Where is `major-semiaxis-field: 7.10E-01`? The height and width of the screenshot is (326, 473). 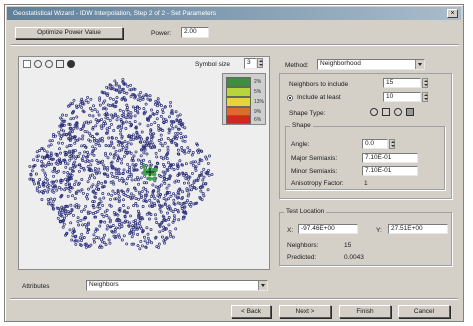 major-semiaxis-field: 7.10E-01 is located at coordinates (390, 158).